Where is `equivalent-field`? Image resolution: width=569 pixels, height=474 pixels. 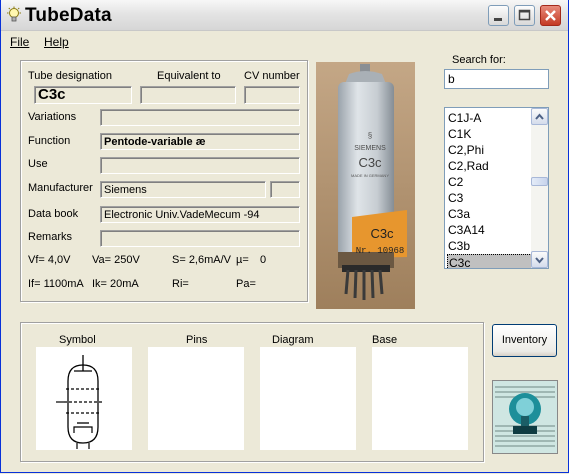 equivalent-field is located at coordinates (188, 95).